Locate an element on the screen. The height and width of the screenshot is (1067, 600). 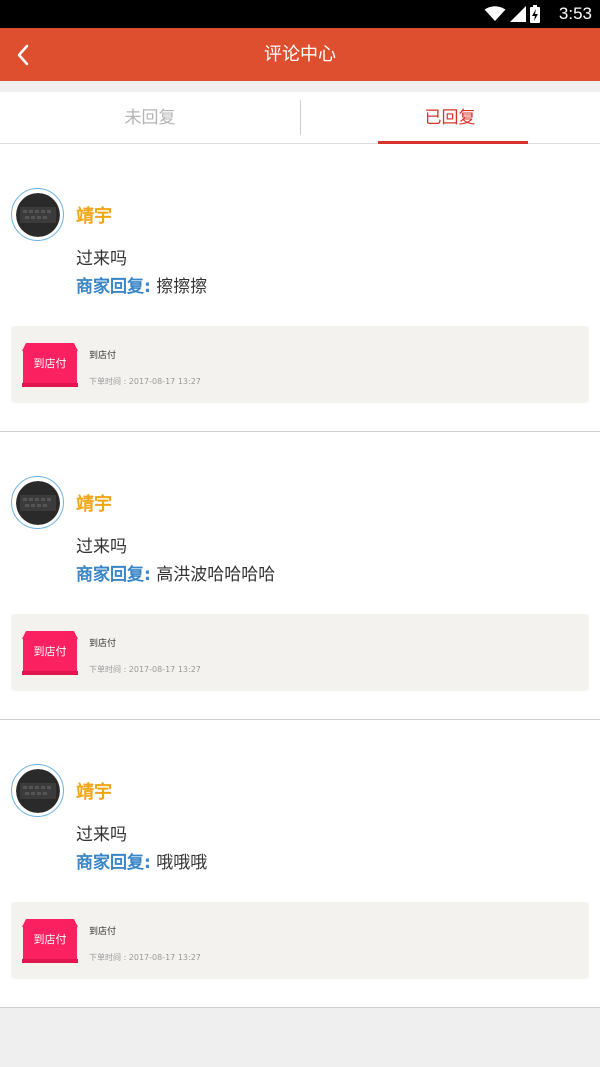
reply-text: 哦哦哦 is located at coordinates (182, 863).